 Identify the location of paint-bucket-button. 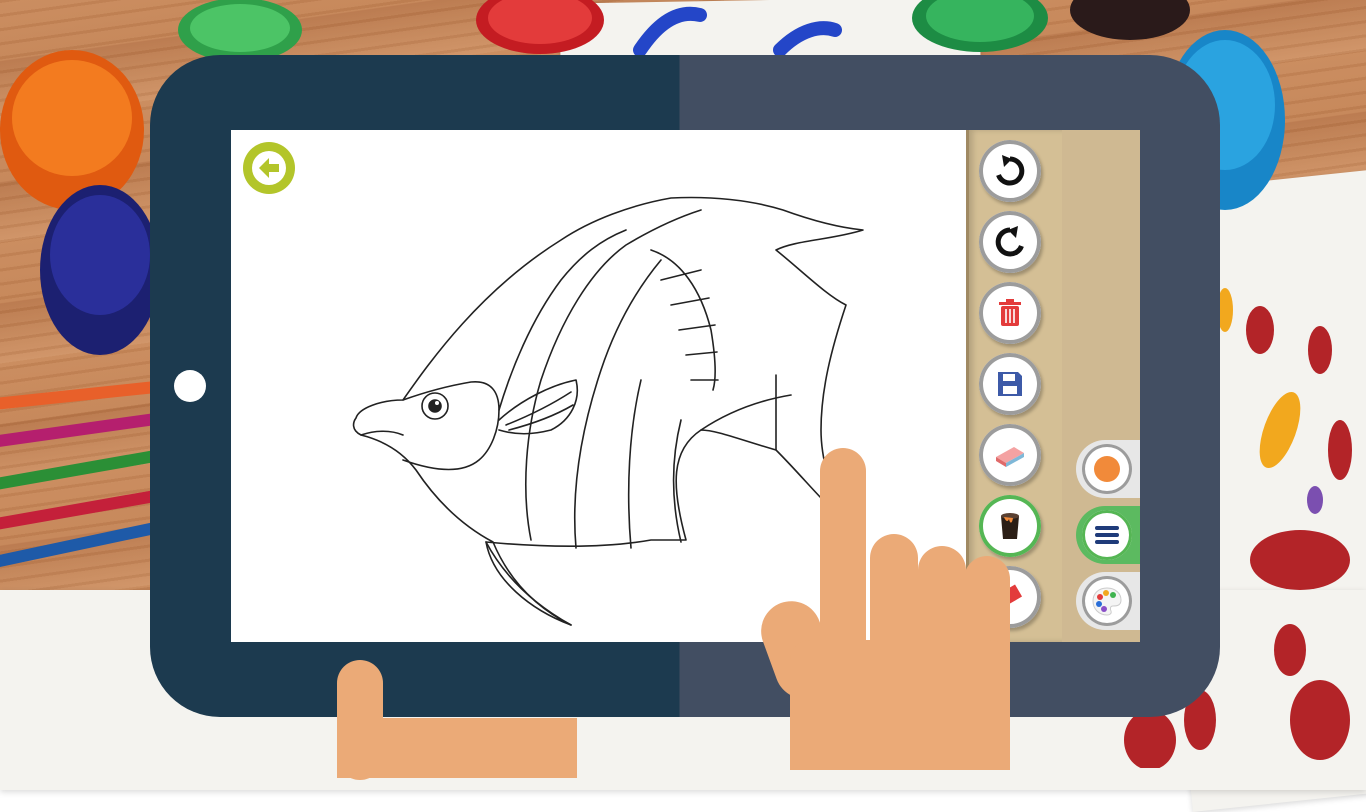
(1010, 526).